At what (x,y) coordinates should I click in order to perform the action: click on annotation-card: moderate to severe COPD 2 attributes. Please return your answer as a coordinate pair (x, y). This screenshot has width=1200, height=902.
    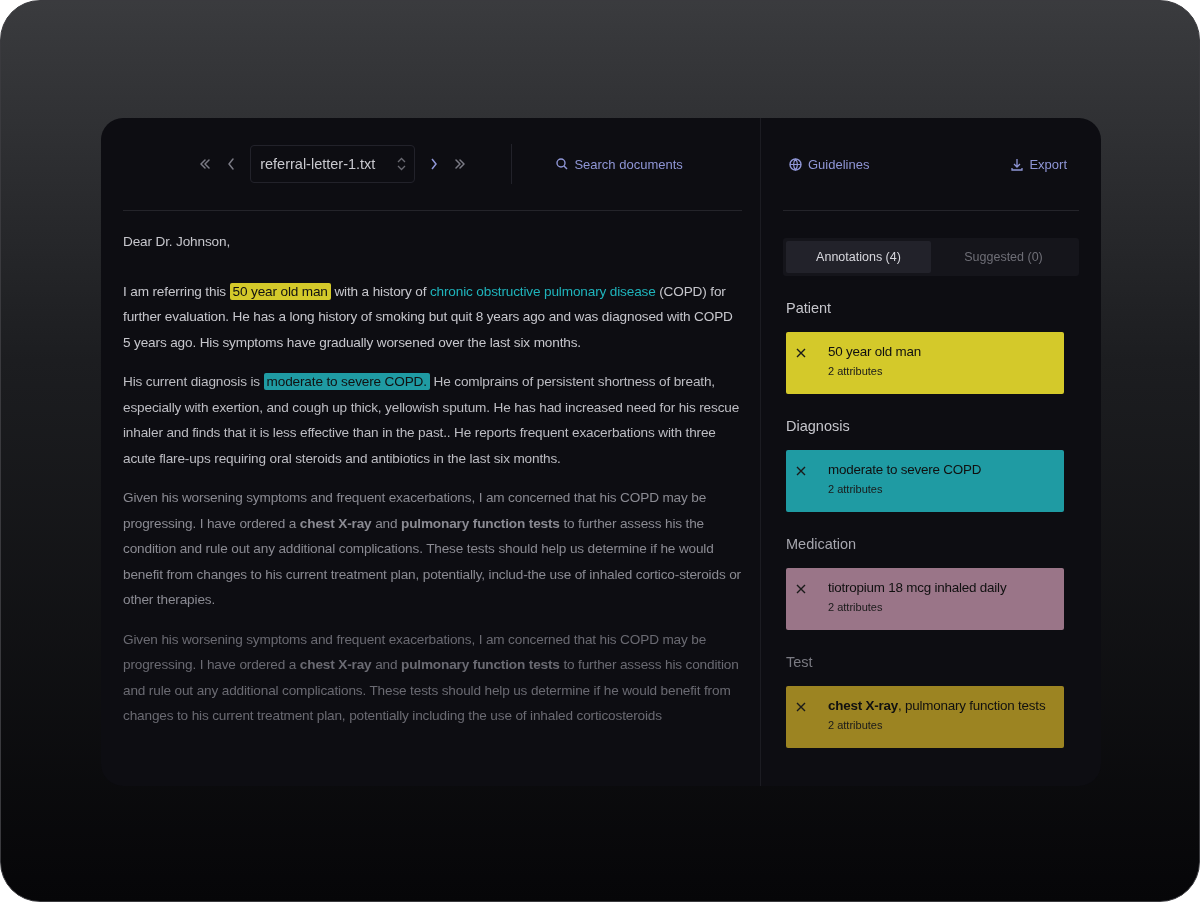
    Looking at the image, I should click on (925, 481).